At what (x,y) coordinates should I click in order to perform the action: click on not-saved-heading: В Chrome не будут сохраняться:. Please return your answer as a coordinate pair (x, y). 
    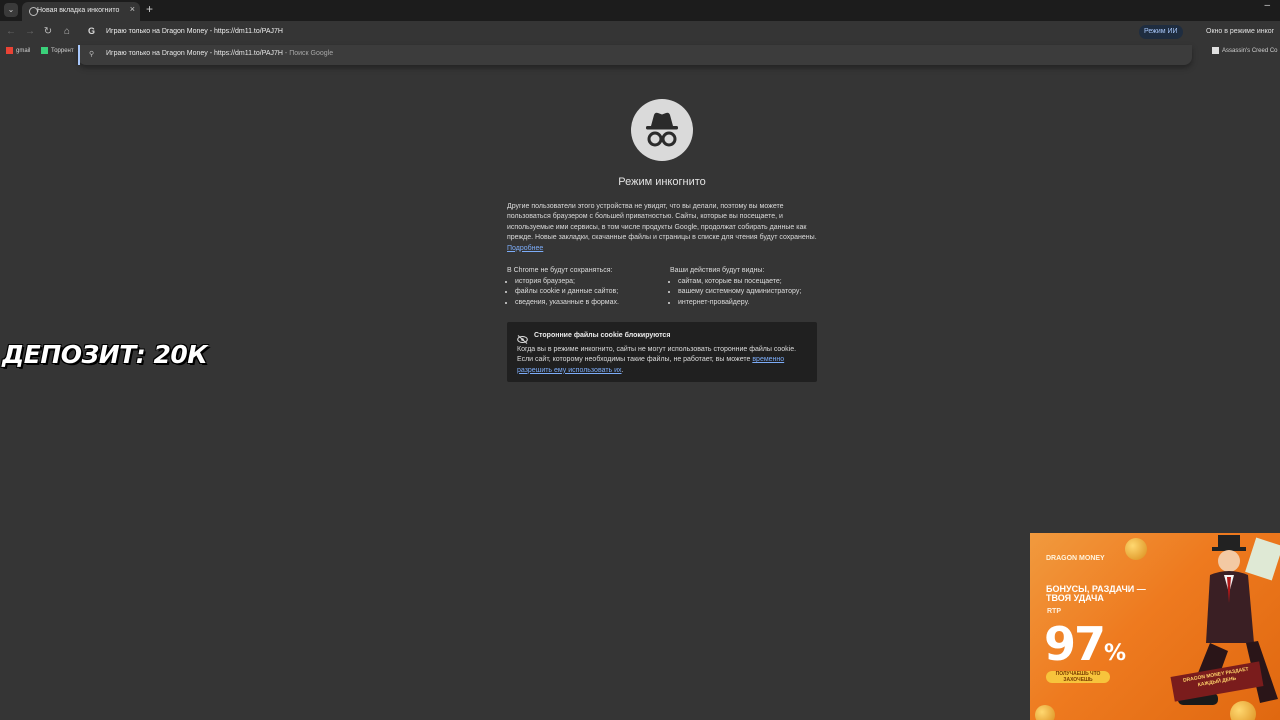
    Looking at the image, I should click on (560, 270).